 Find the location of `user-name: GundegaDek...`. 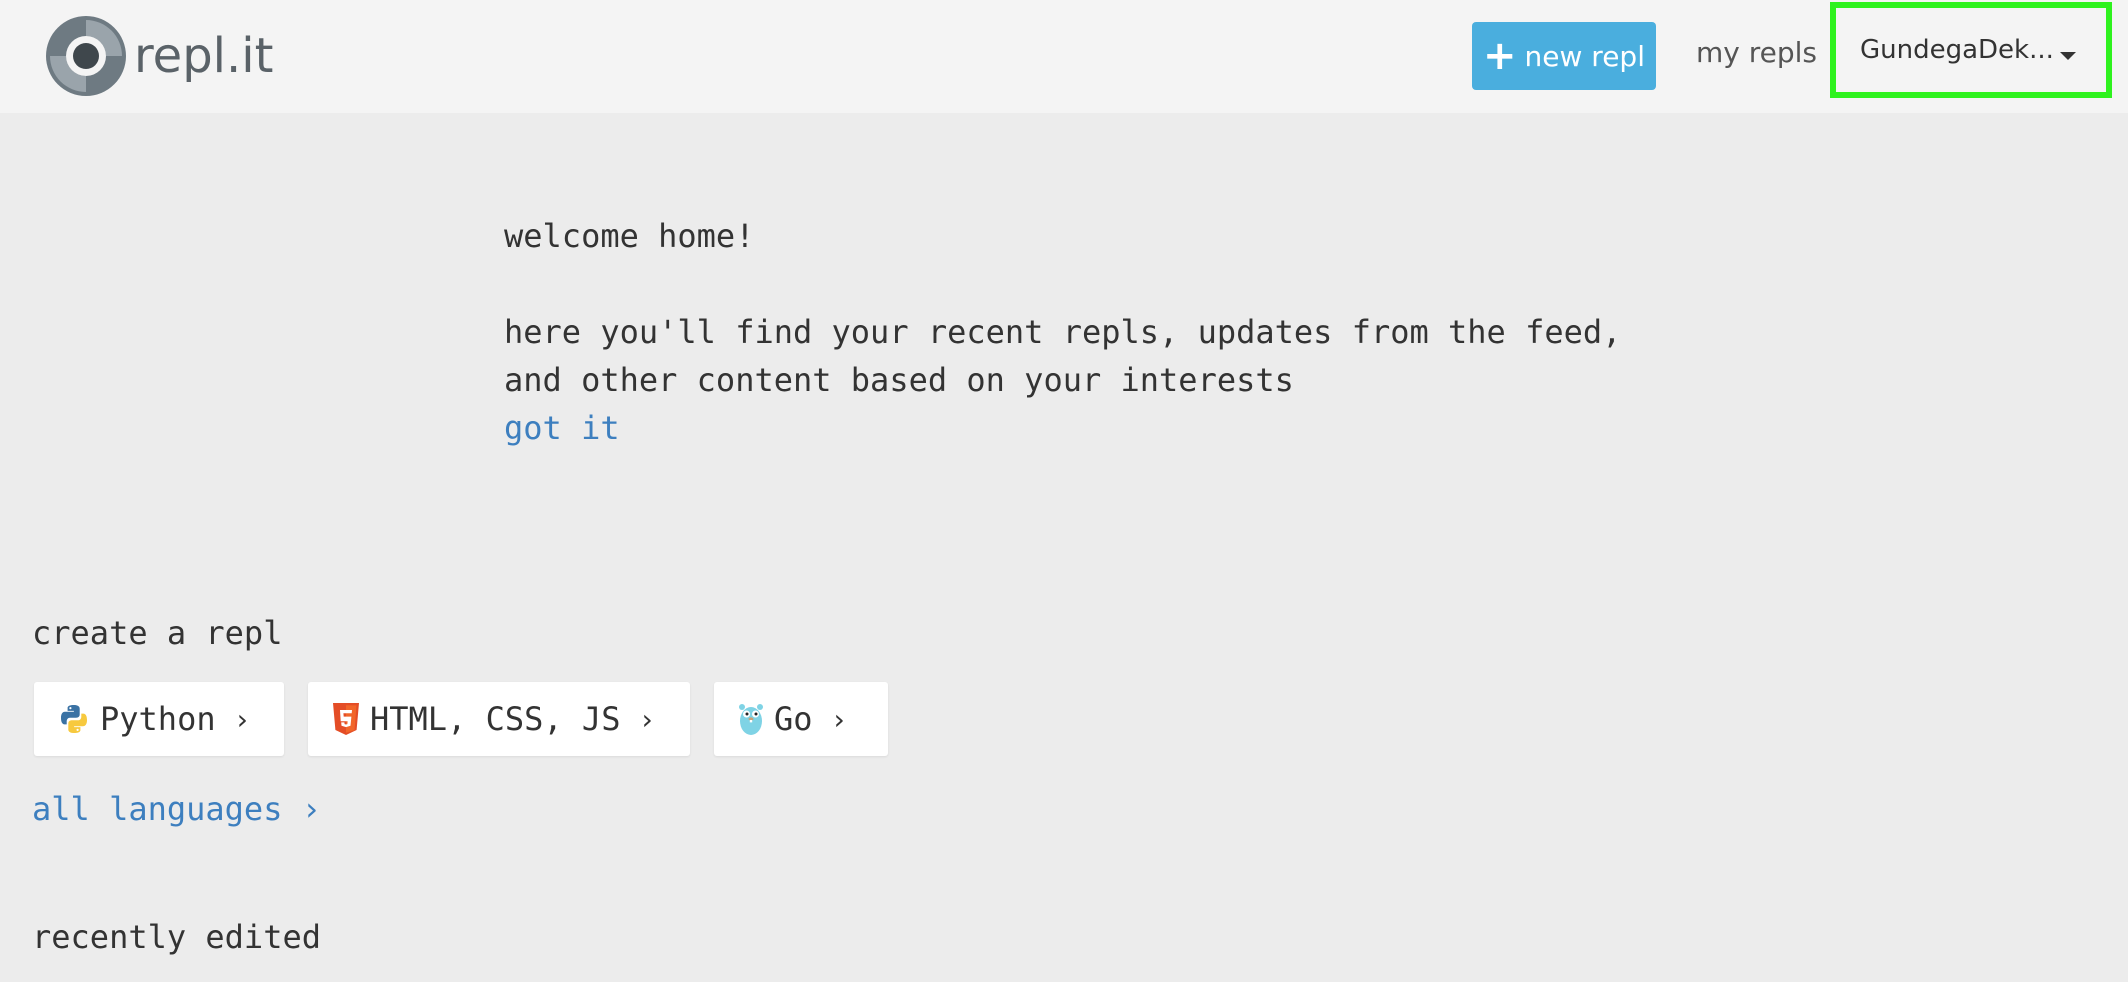

user-name: GundegaDek... is located at coordinates (1957, 50).